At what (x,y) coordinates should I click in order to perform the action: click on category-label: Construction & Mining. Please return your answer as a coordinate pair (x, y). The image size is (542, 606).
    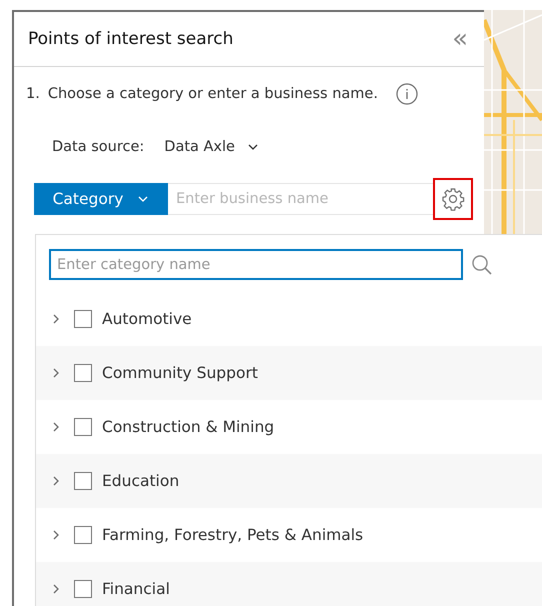
    Looking at the image, I should click on (188, 427).